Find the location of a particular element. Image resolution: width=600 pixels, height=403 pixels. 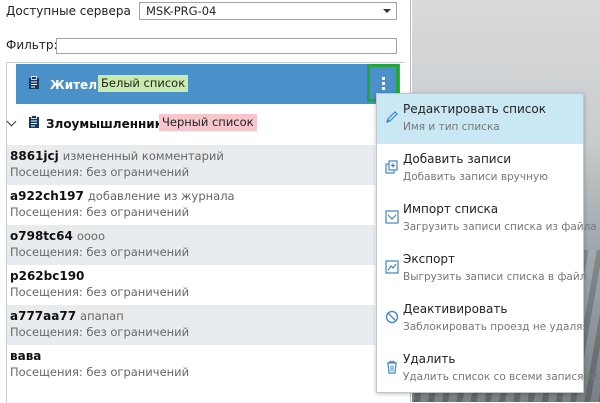

pencil-icon is located at coordinates (392, 117).